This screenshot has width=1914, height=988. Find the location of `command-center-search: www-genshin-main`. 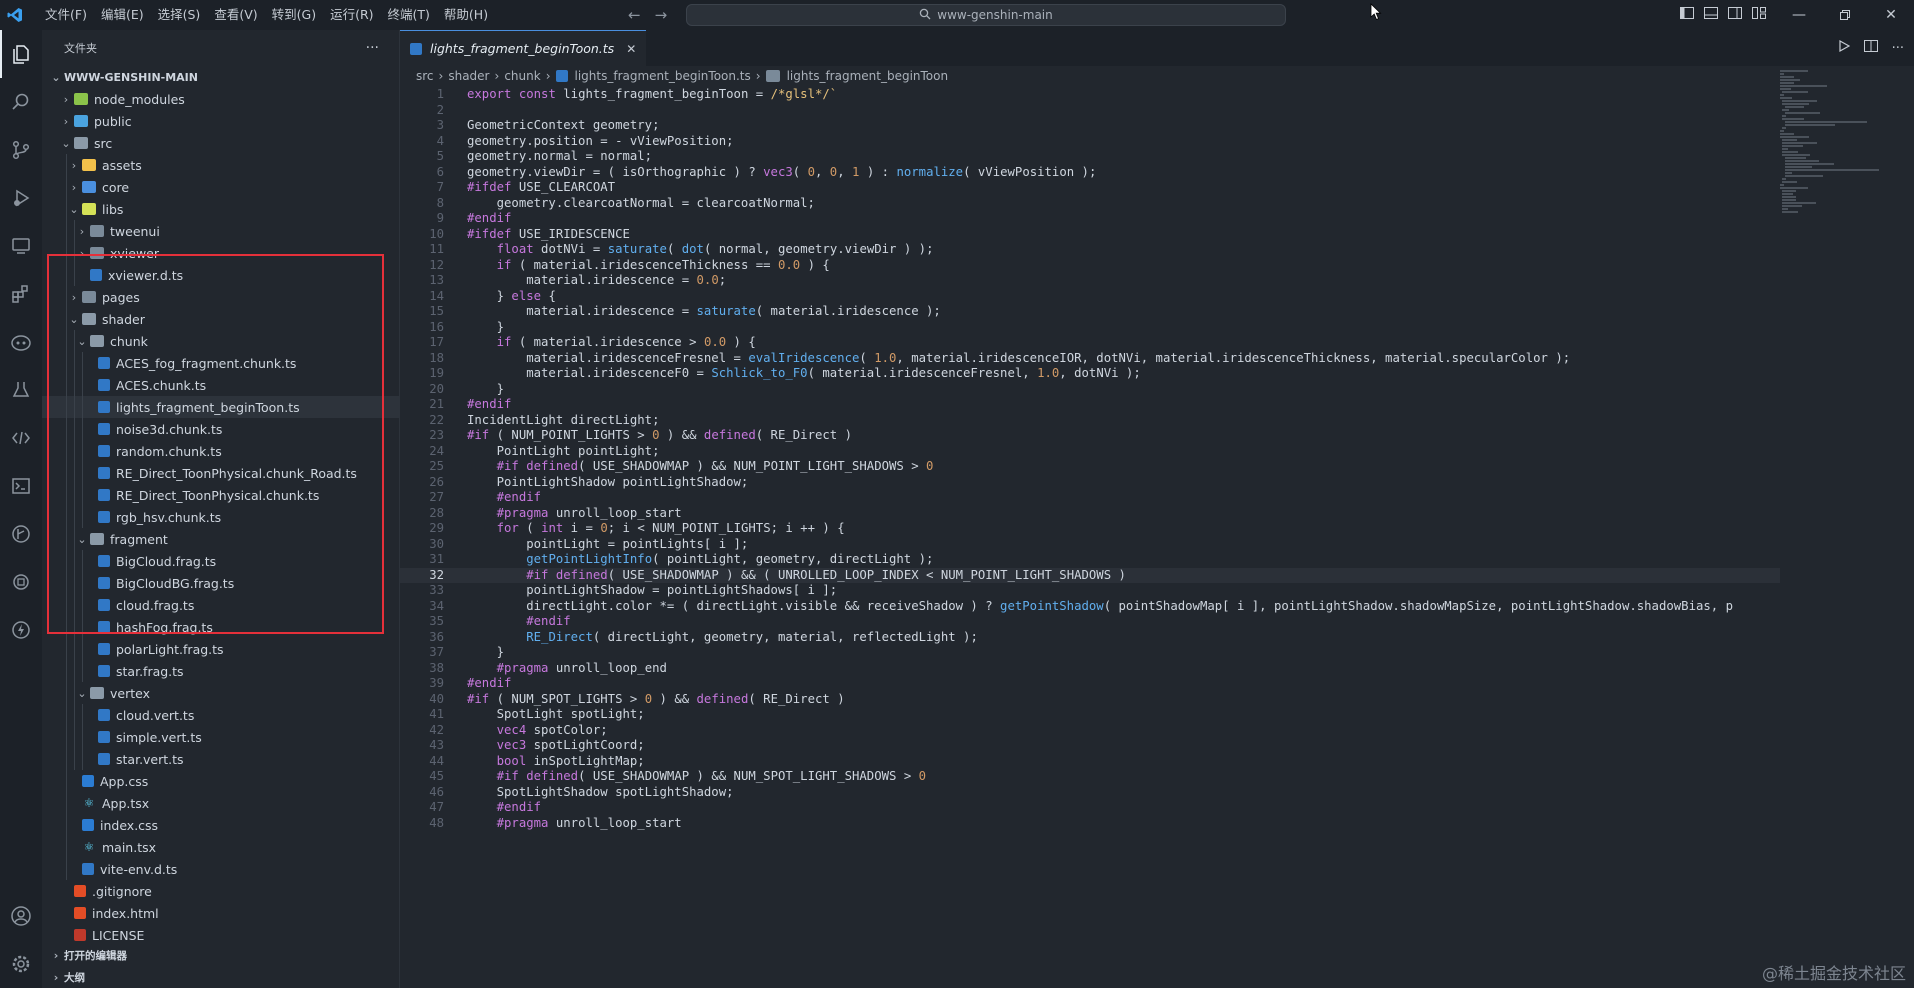

command-center-search: www-genshin-main is located at coordinates (986, 15).